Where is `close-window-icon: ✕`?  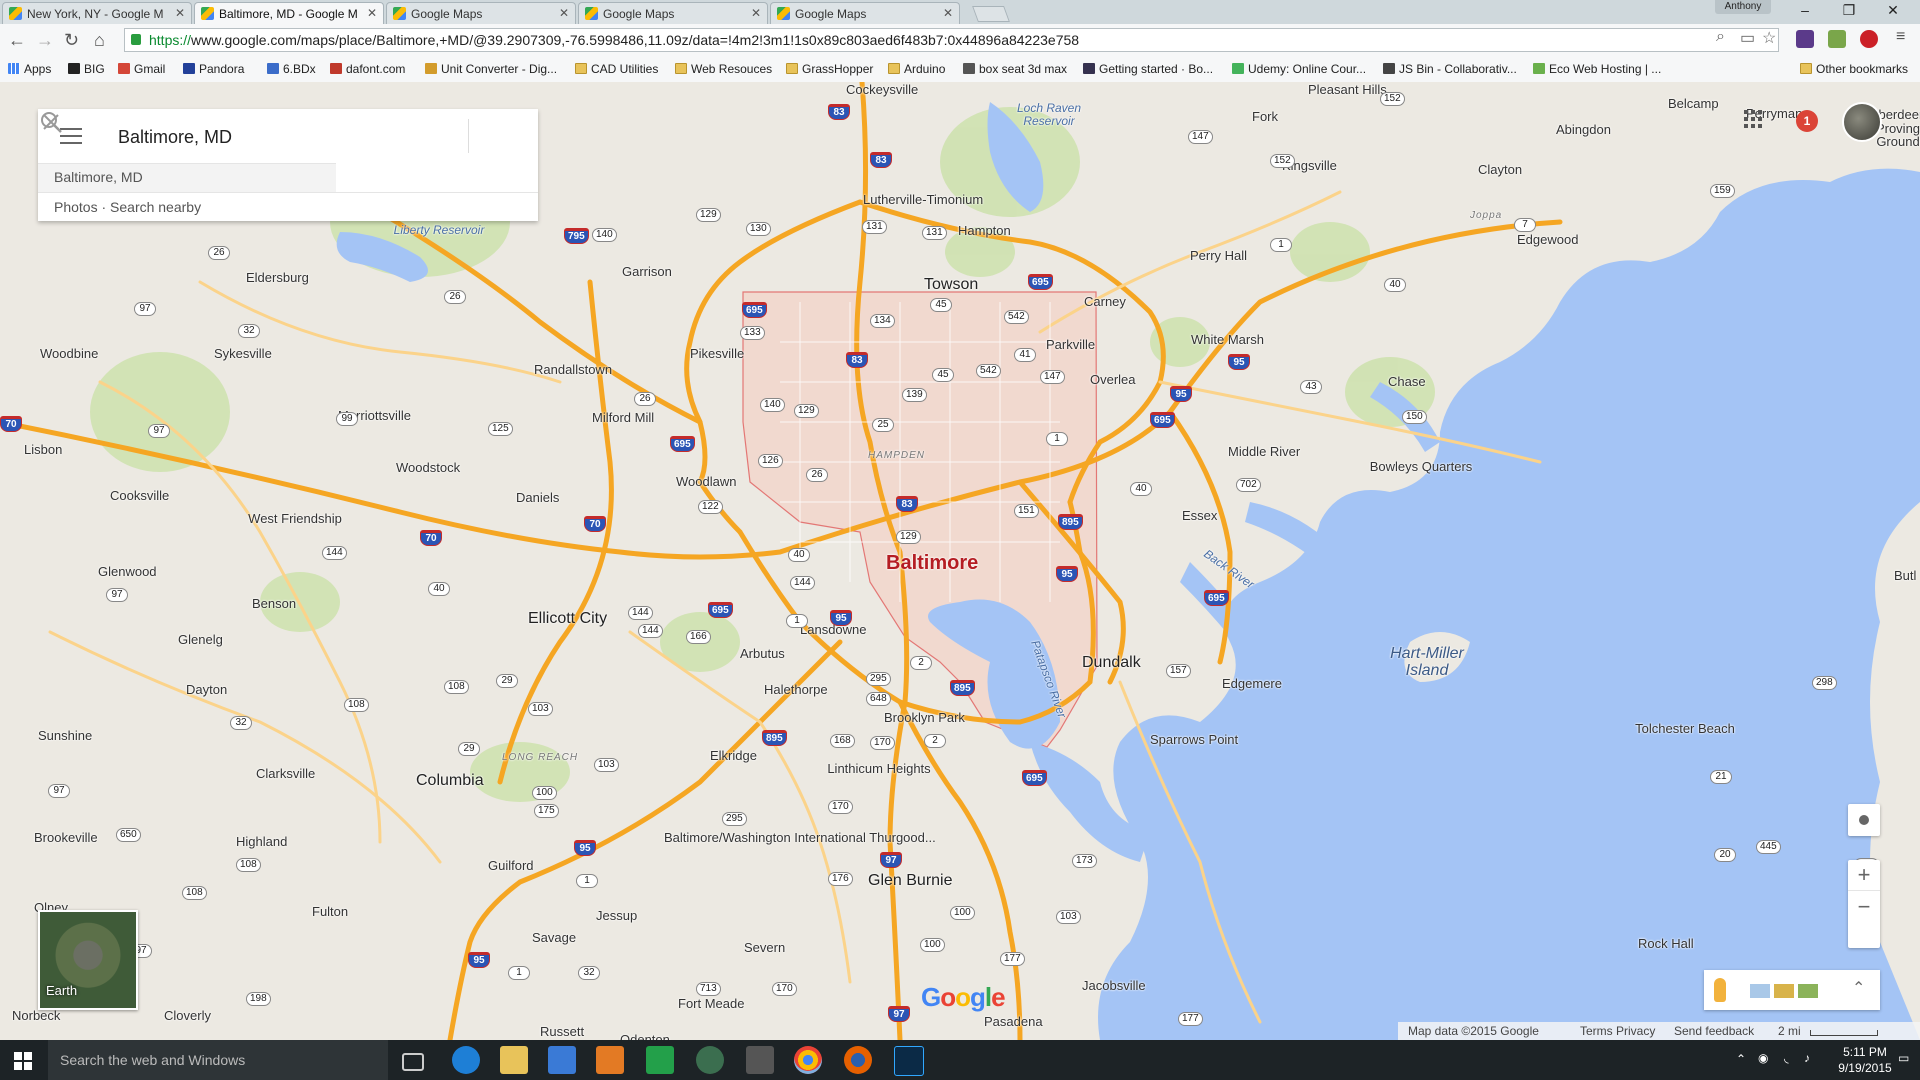
close-window-icon: ✕ is located at coordinates (1893, 10).